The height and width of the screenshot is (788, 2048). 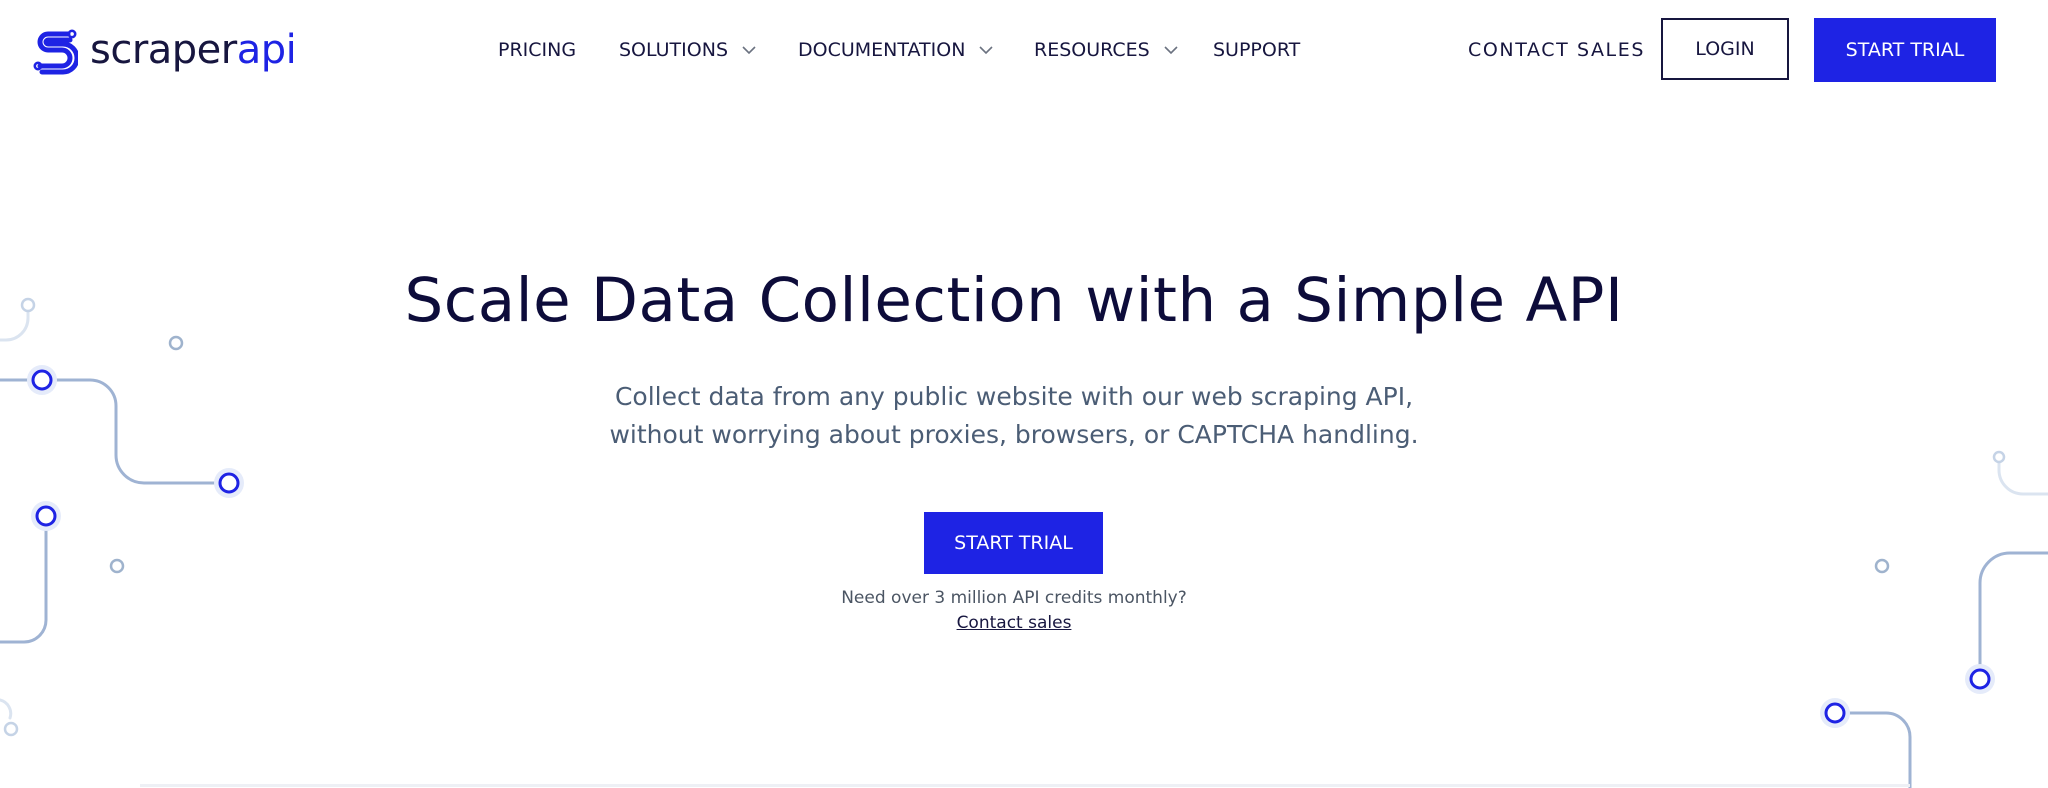 I want to click on start-trial-hero-button: START TRIAL, so click(x=1013, y=543).